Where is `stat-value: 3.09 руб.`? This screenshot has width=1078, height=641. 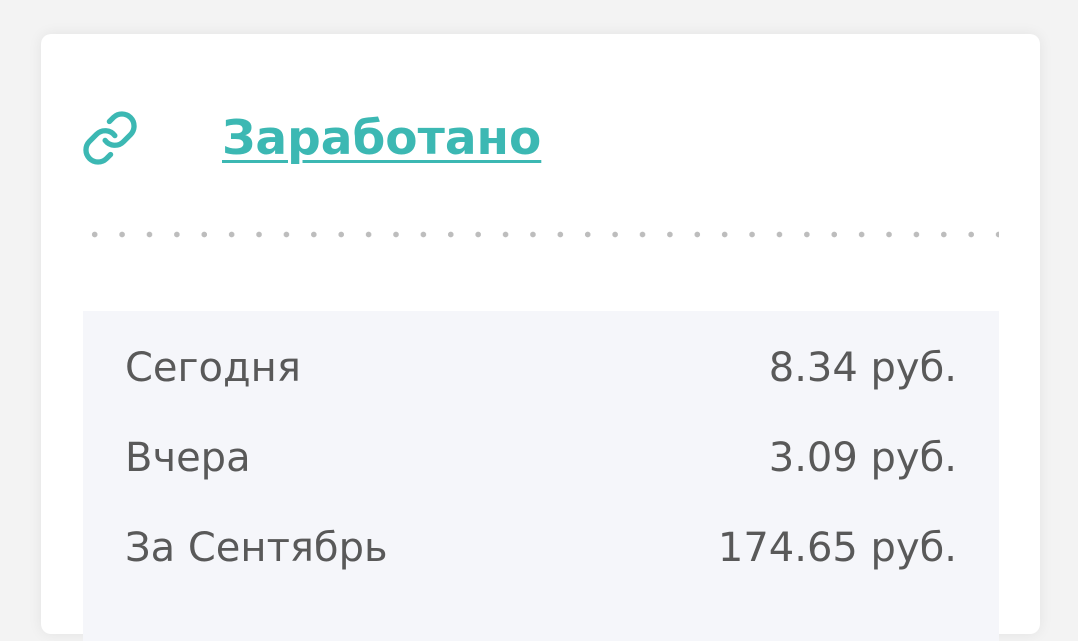 stat-value: 3.09 руб. is located at coordinates (862, 458).